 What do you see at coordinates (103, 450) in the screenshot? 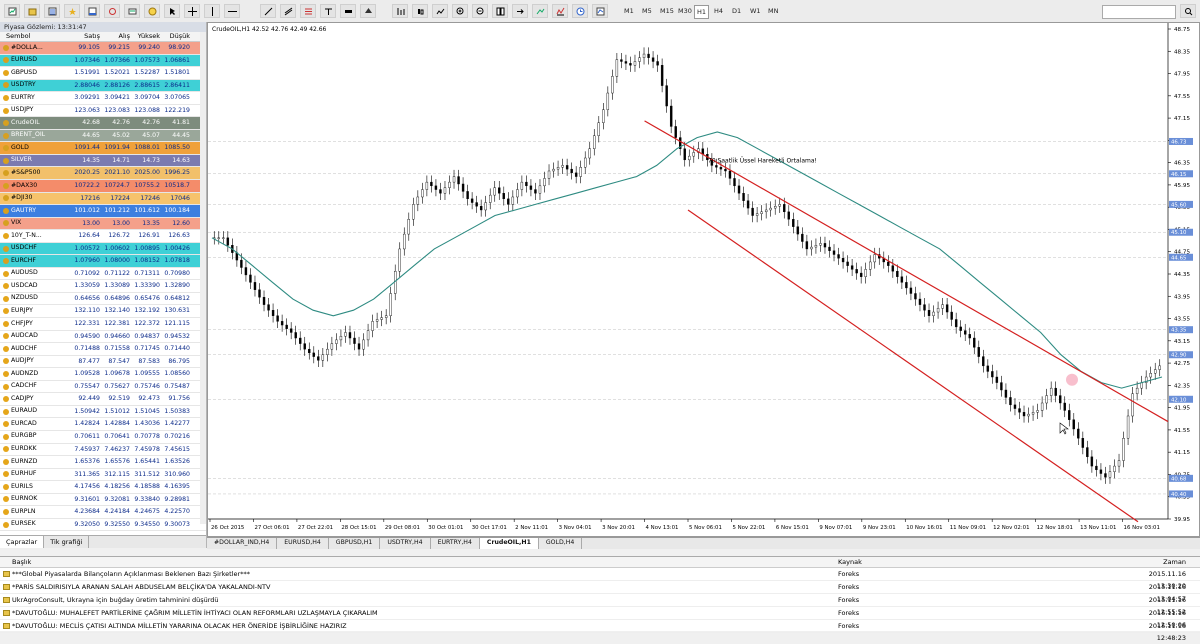
I see `market-watch-row: EURDKK 7.45937 7.46237 7.45978 7.45615` at bounding box center [103, 450].